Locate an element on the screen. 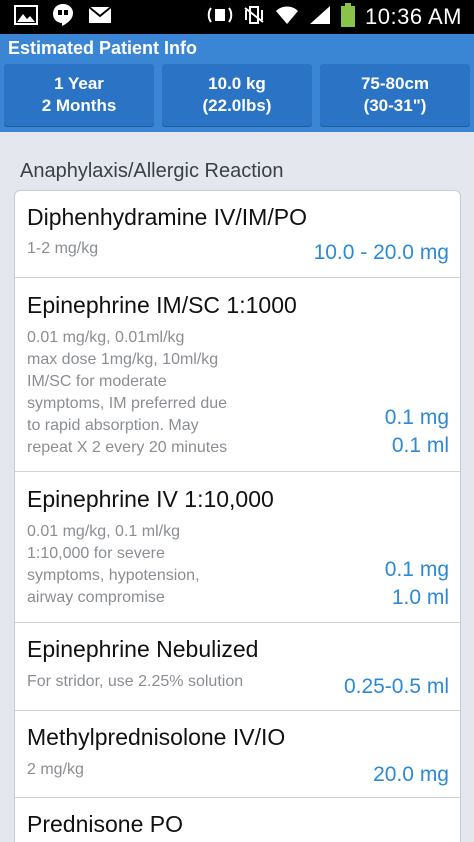  mail-icon is located at coordinates (100, 17).